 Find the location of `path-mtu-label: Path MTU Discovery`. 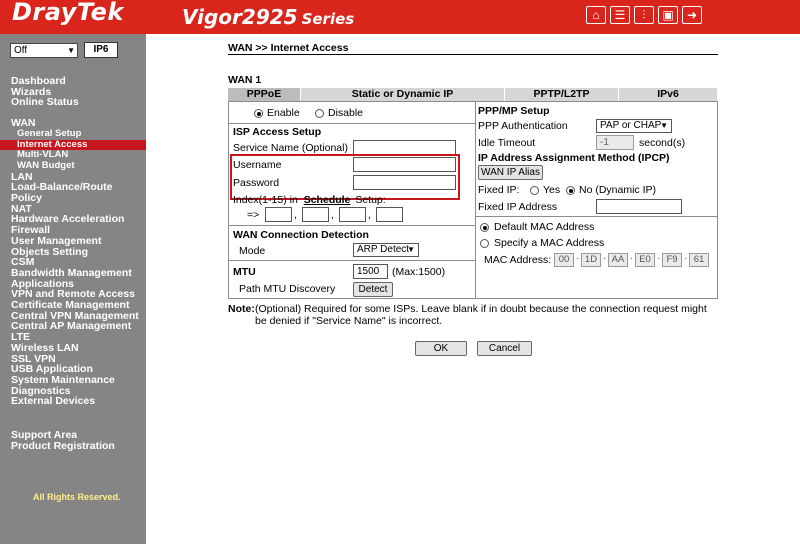

path-mtu-label: Path MTU Discovery is located at coordinates (287, 289).